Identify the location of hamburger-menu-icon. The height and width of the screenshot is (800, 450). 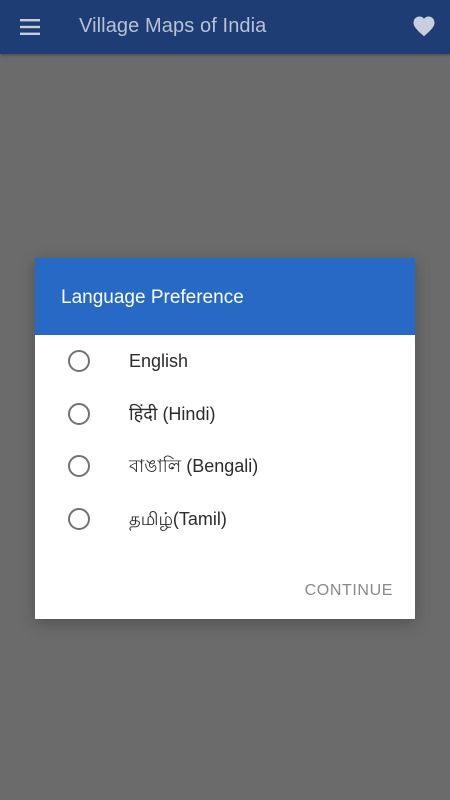
(30, 27).